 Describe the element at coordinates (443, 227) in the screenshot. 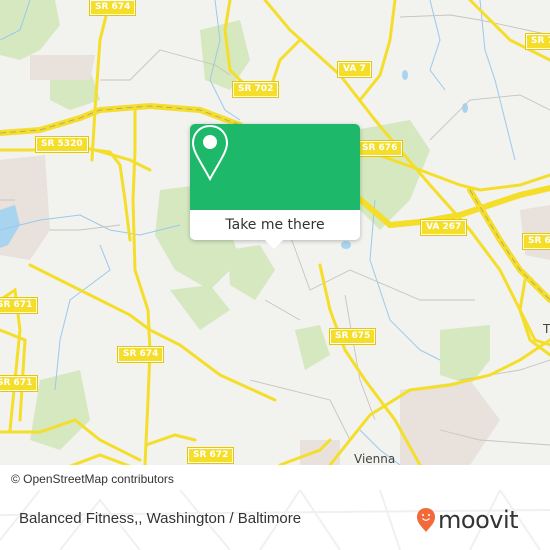

I see `road-shield-va267: VA 267` at that location.